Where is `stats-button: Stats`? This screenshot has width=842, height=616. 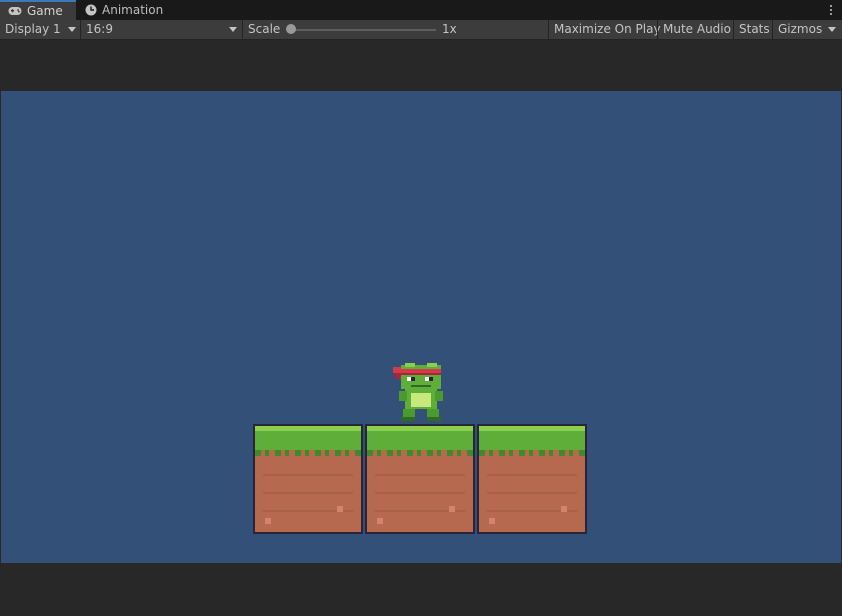 stats-button: Stats is located at coordinates (753, 29).